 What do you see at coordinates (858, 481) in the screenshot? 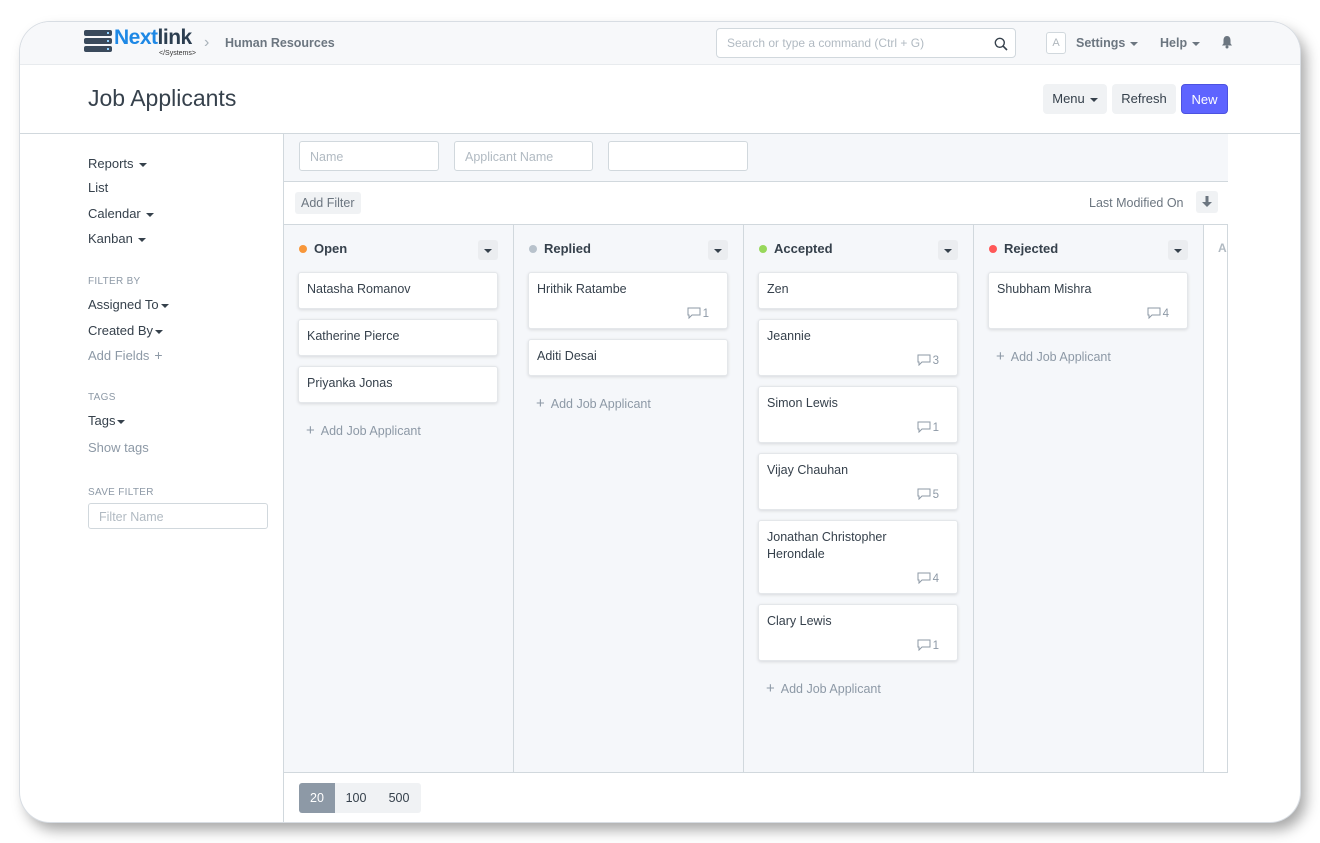
I see `kanban-card: Vijay Chauhan 5` at bounding box center [858, 481].